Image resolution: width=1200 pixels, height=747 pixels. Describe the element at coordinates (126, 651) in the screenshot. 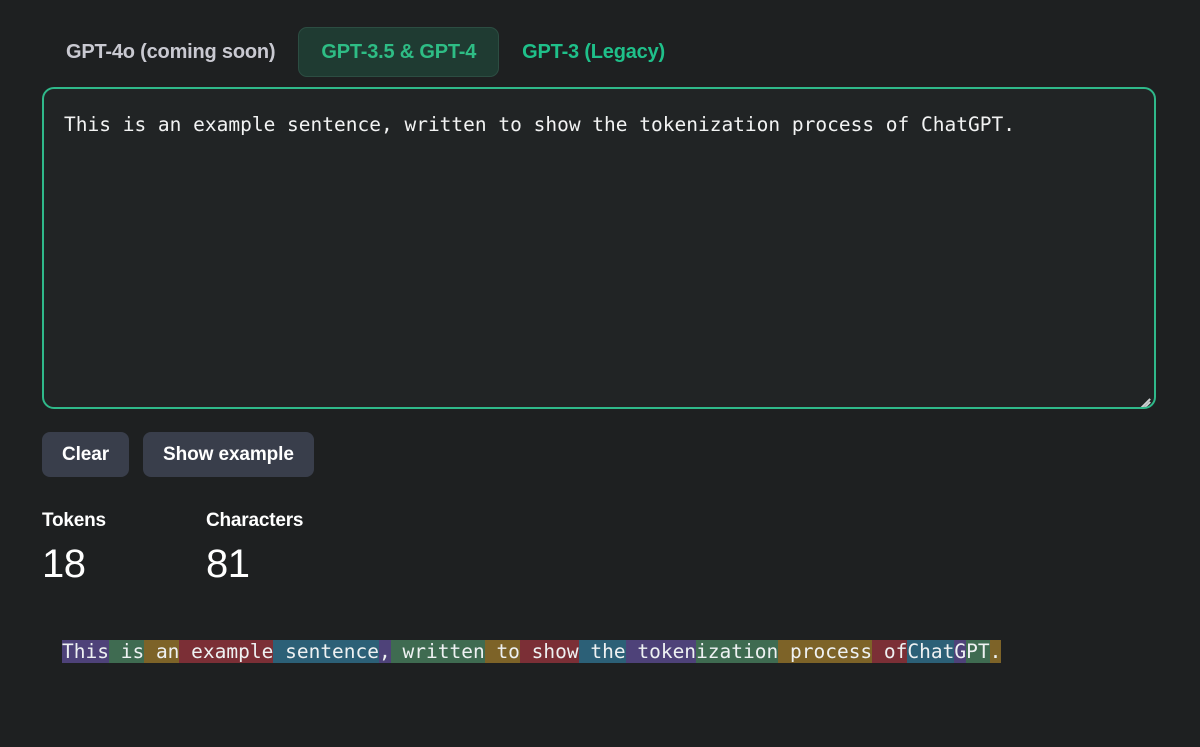

I see `token-chip: is` at that location.